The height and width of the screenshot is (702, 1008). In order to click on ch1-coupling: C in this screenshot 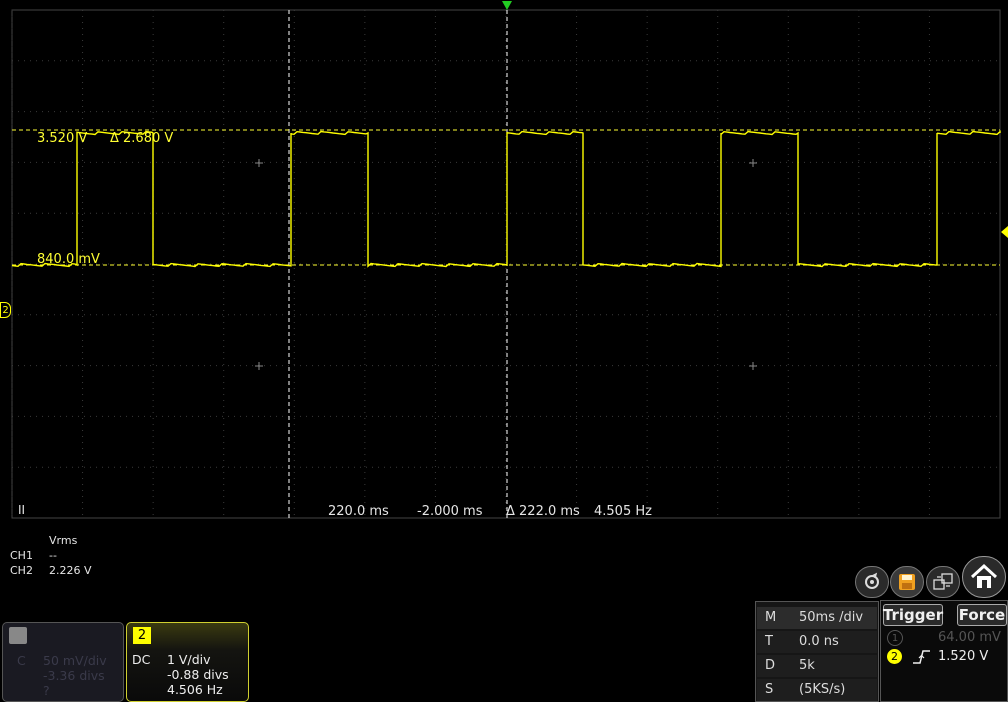, I will do `click(21, 660)`.